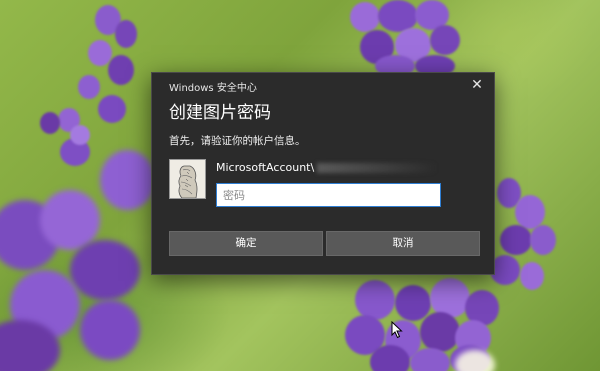 This screenshot has height=371, width=600. I want to click on window-title: Windows 安全中心, so click(213, 88).